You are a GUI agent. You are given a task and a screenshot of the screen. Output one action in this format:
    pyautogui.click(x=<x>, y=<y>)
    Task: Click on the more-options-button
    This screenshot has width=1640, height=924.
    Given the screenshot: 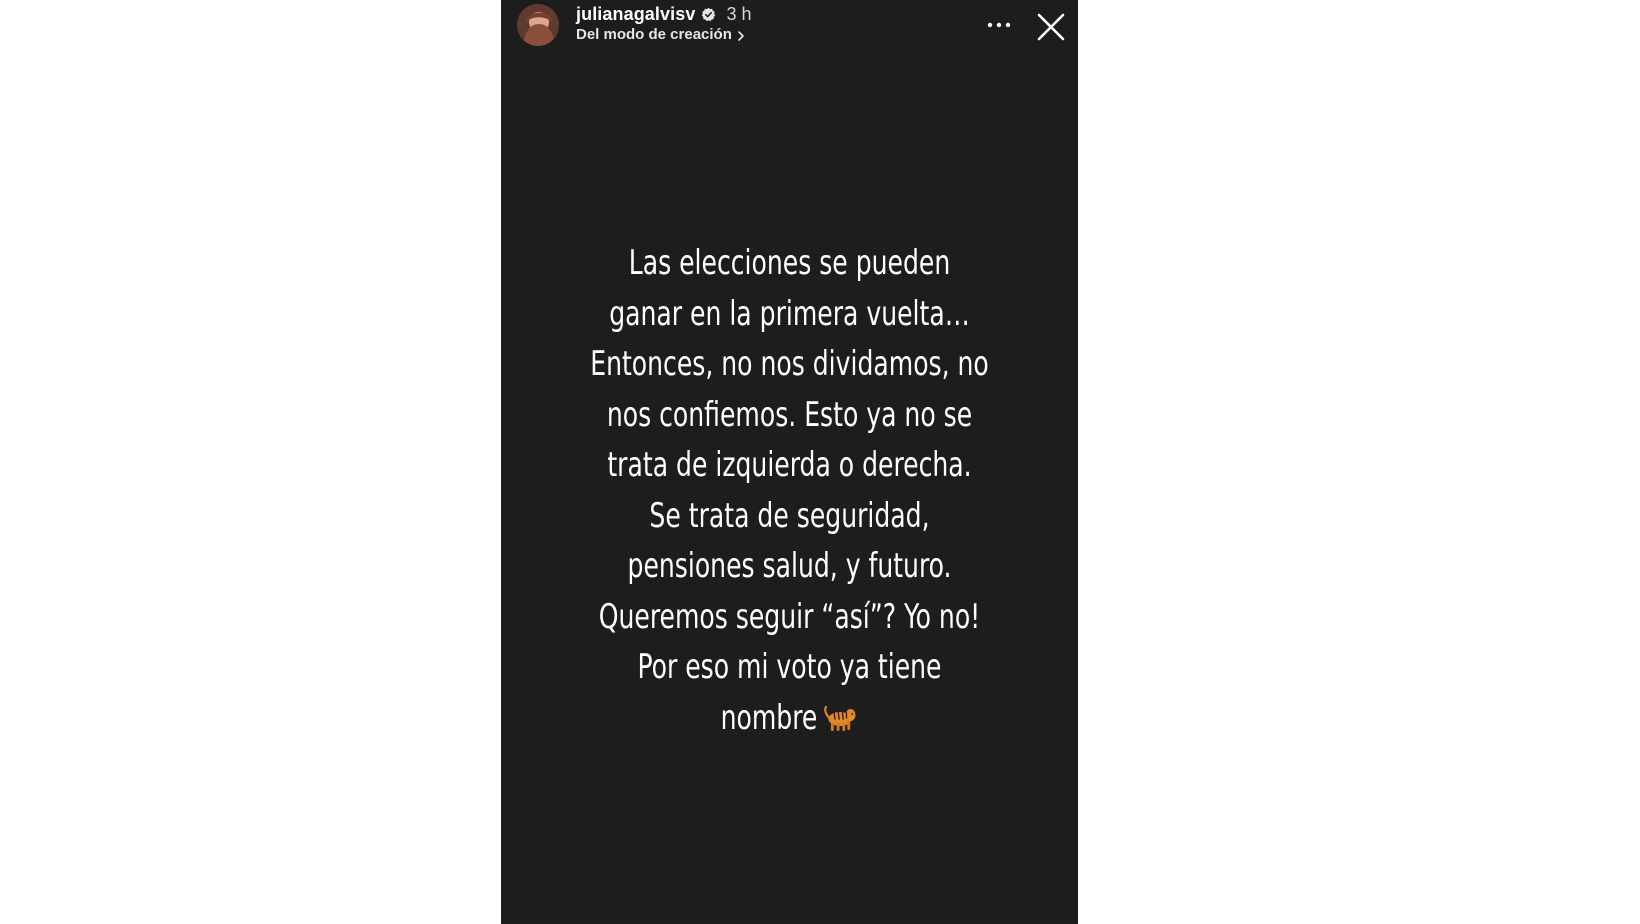 What is the action you would take?
    pyautogui.click(x=999, y=25)
    